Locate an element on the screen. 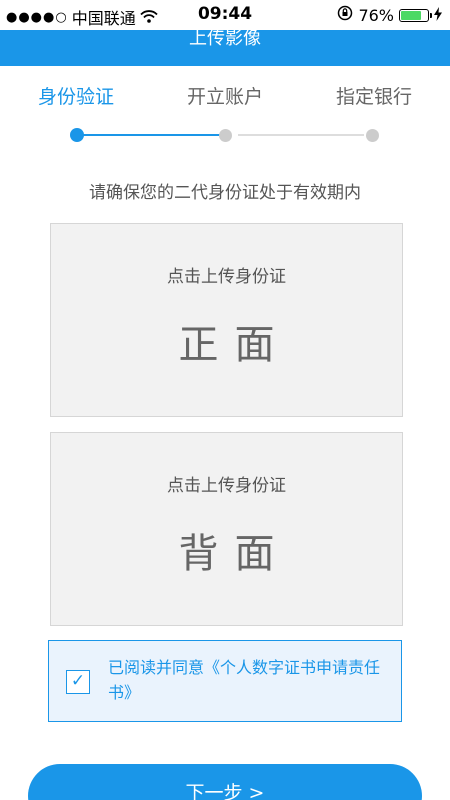 This screenshot has width=450, height=800. status-right: 76% is located at coordinates (389, 15).